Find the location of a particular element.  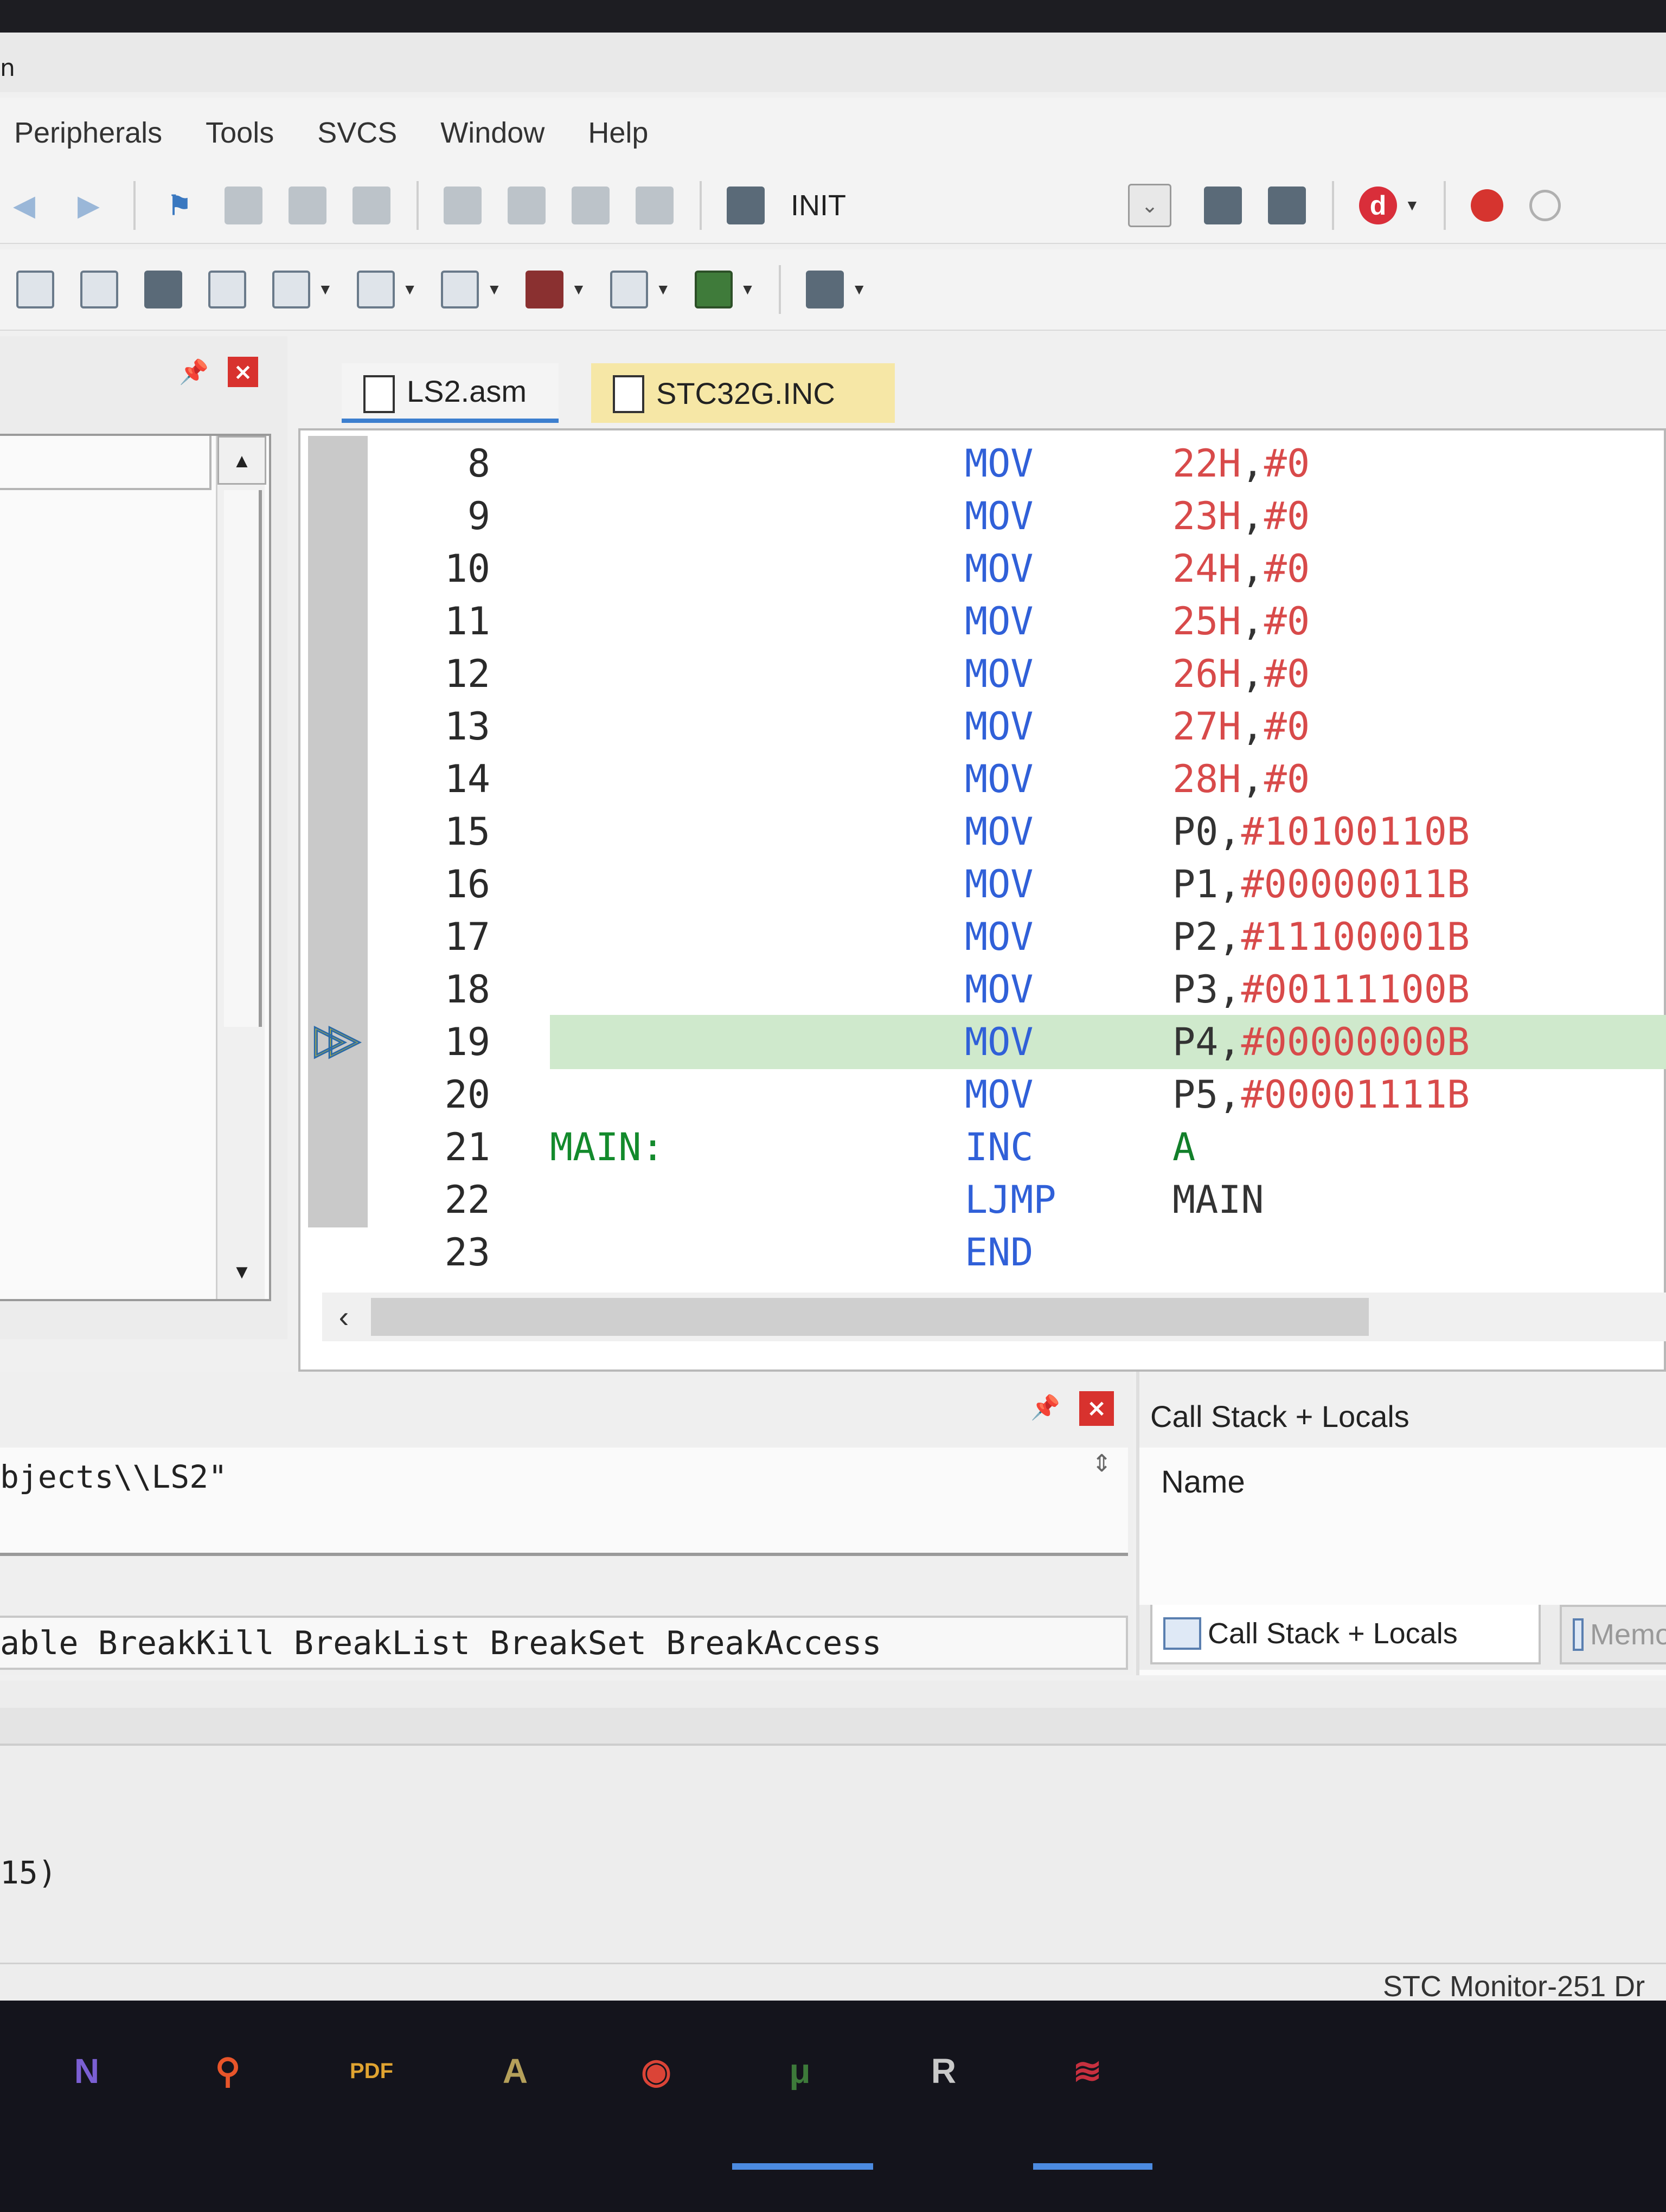

serial-window-icon is located at coordinates (460, 289).